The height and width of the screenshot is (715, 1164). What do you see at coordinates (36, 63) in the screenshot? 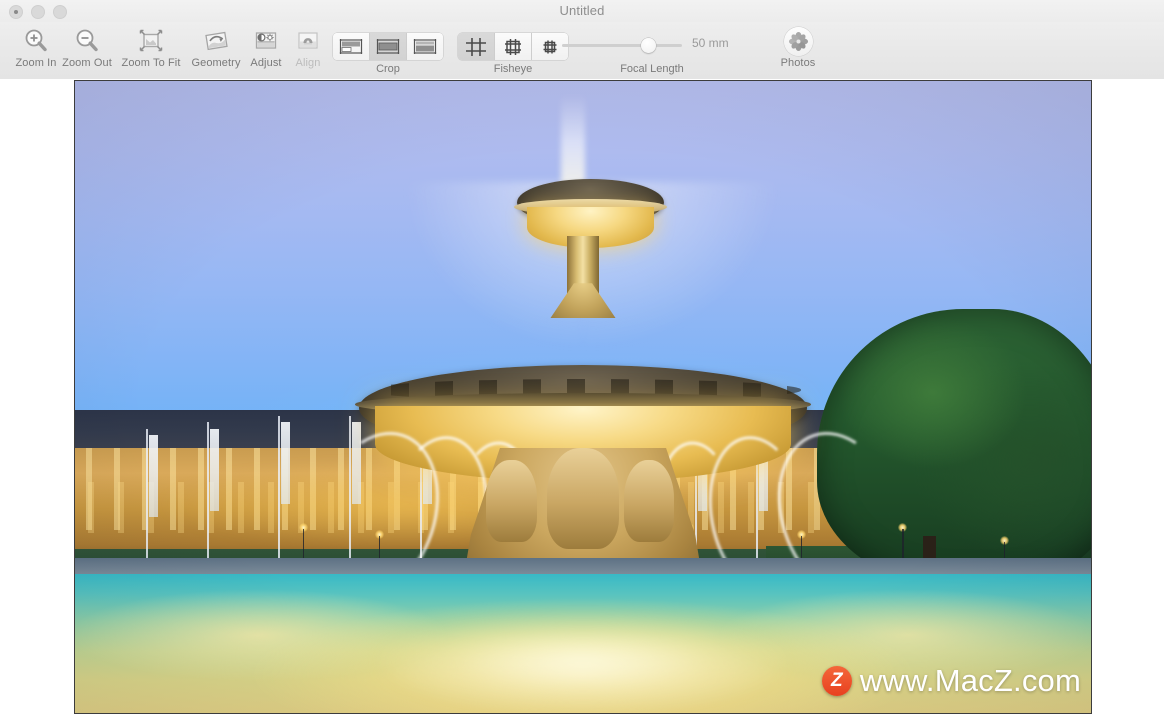
I see `toolbar-label-zoom-in: Zoom In` at bounding box center [36, 63].